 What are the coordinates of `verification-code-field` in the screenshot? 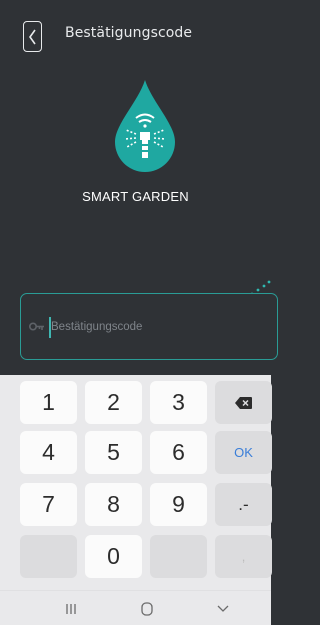 It's located at (149, 326).